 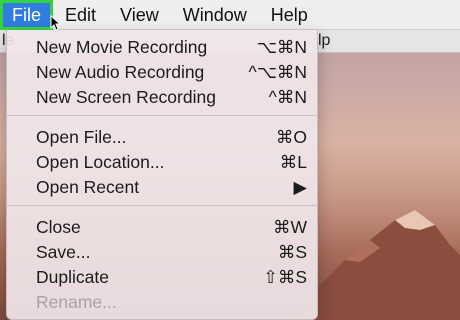 What do you see at coordinates (215, 15) in the screenshot?
I see `menu-window: Window` at bounding box center [215, 15].